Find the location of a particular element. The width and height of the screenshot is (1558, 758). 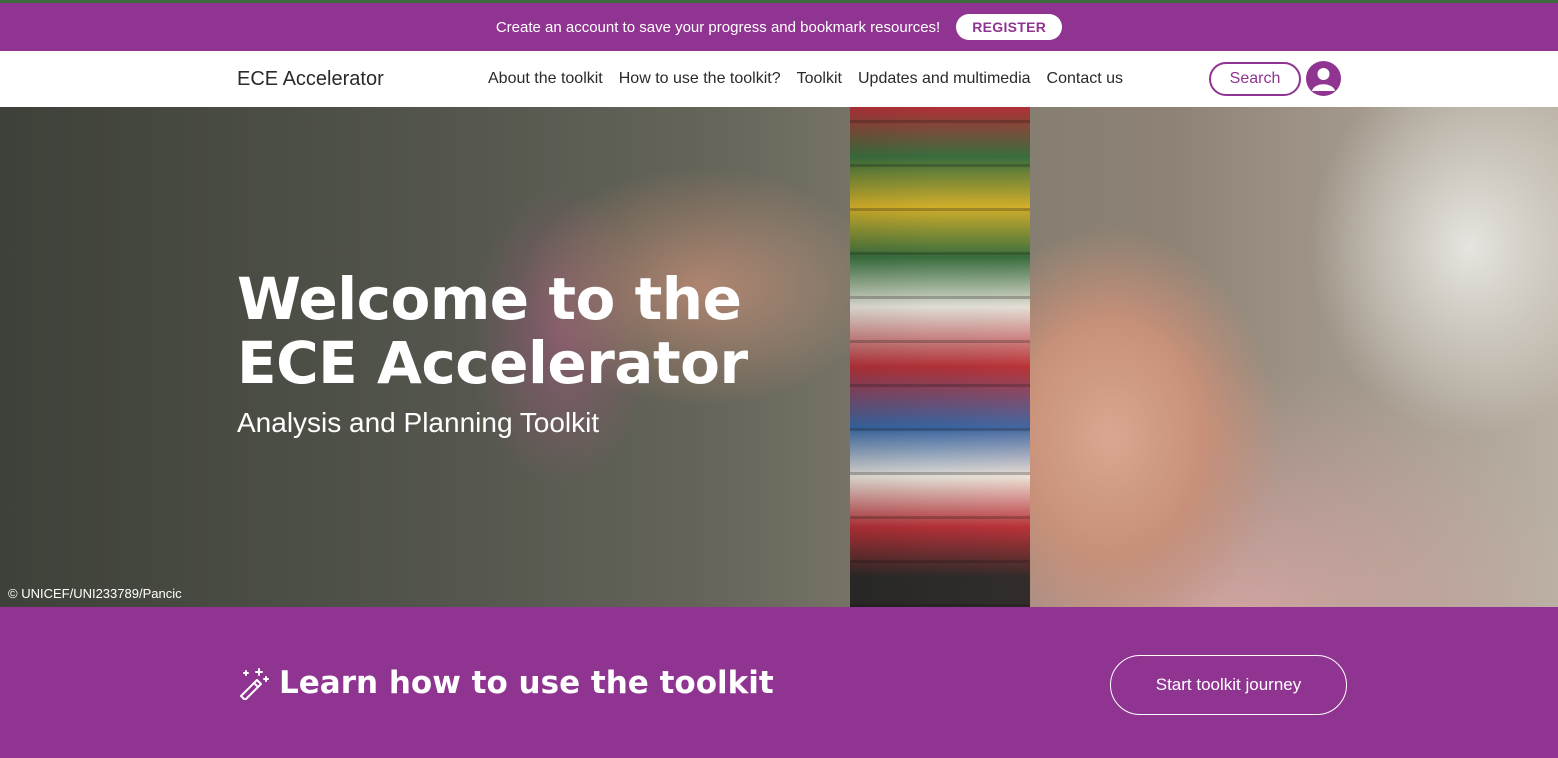

nav-link-contact: Contact us is located at coordinates (1085, 79).